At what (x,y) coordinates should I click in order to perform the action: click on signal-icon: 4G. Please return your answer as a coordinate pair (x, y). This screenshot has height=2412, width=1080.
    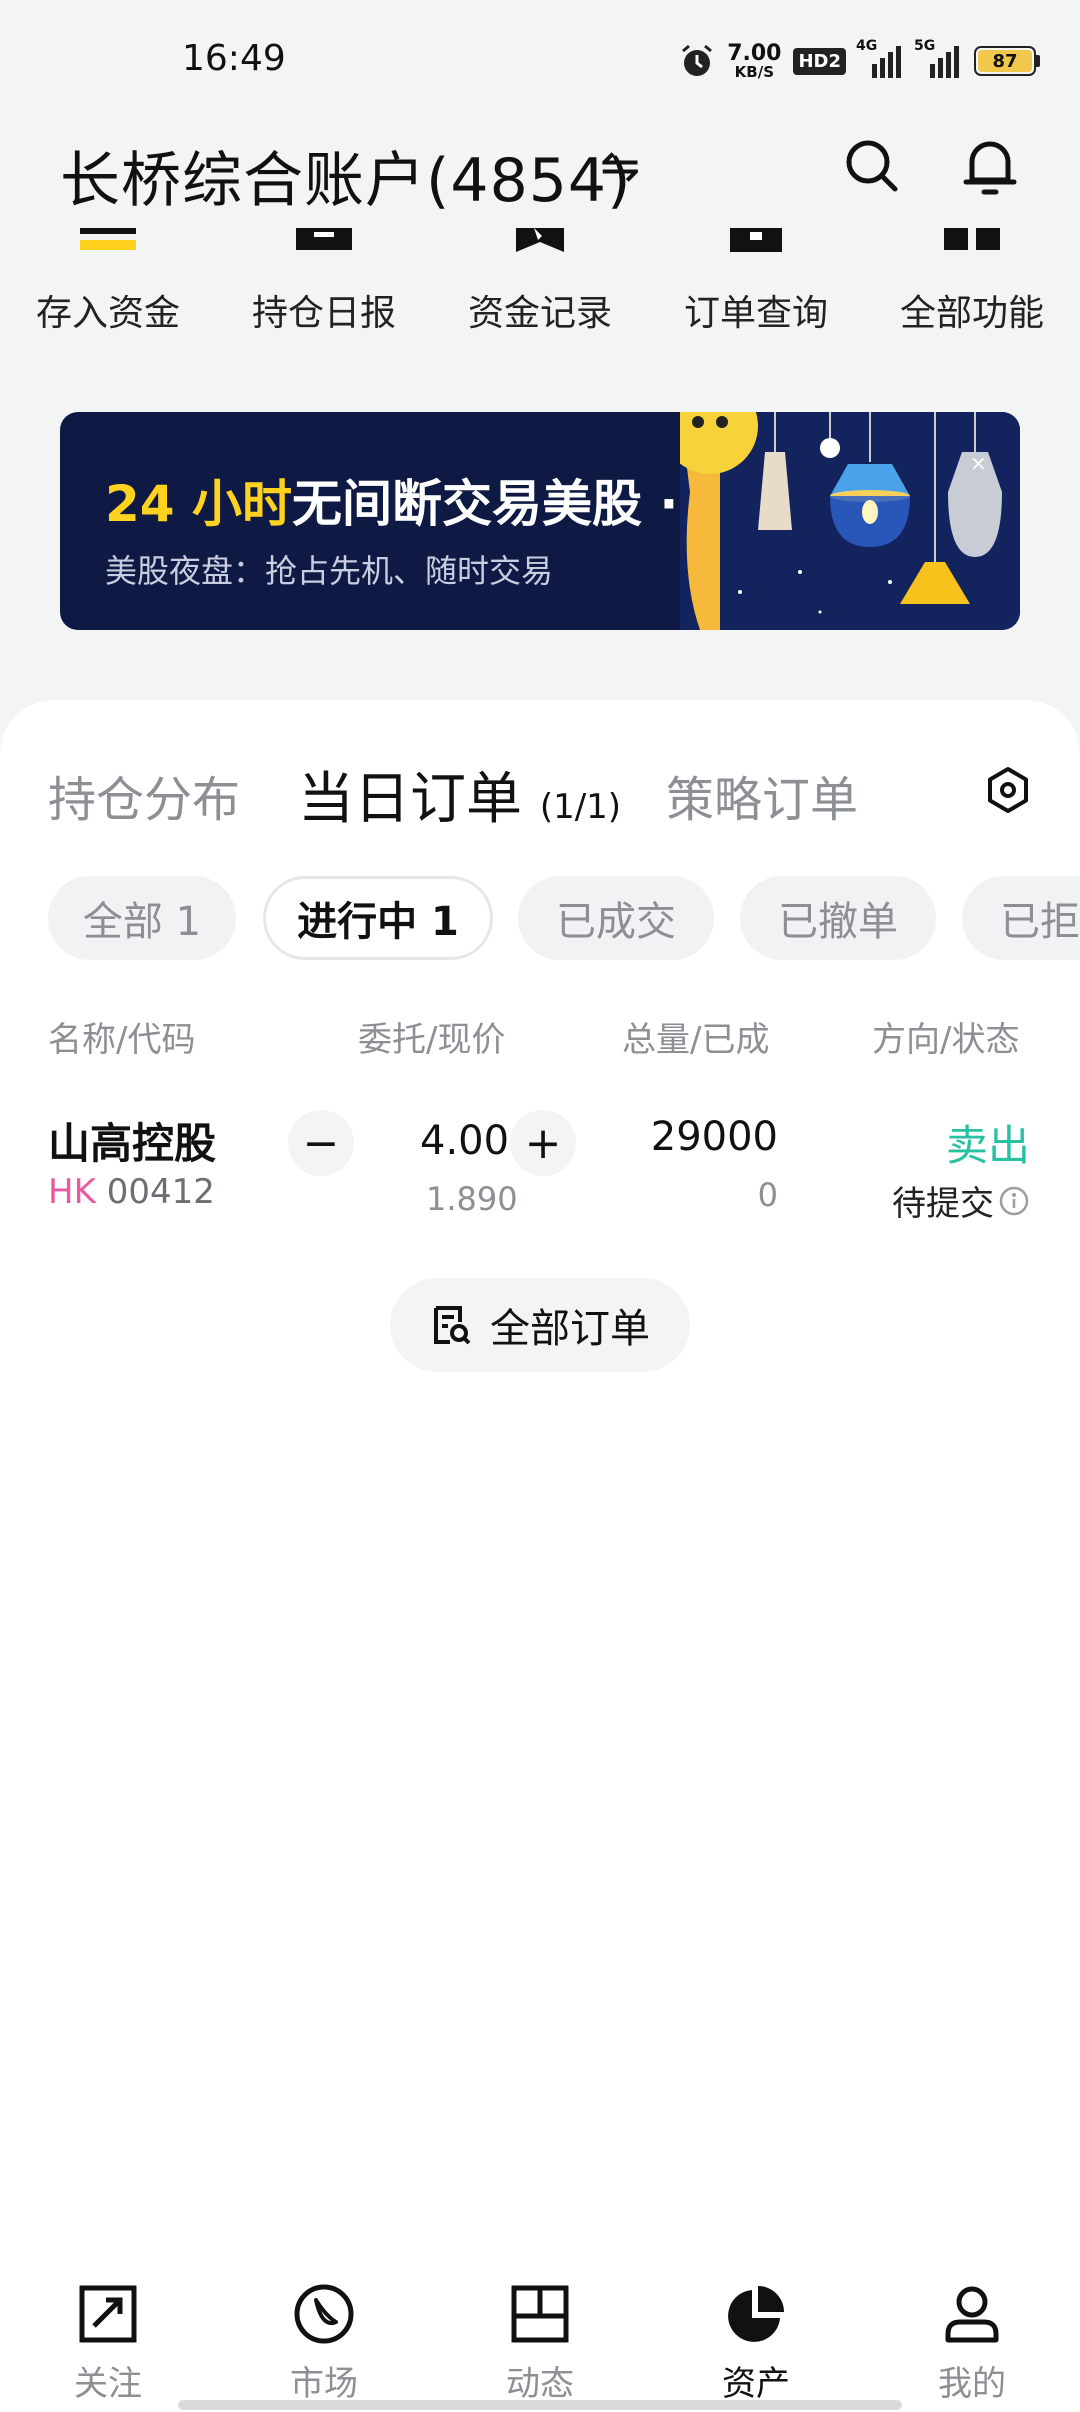
    Looking at the image, I should click on (880, 58).